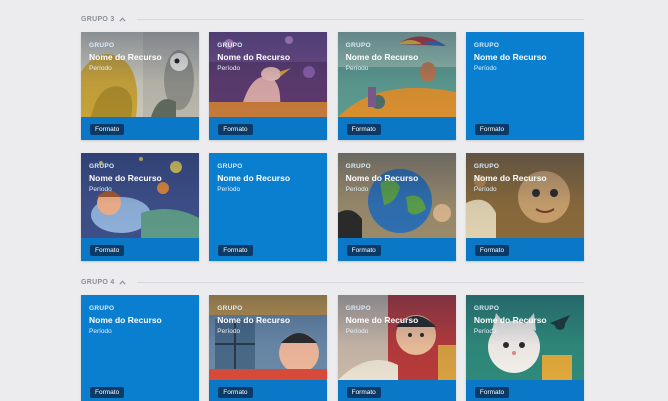 This screenshot has width=668, height=401. Describe the element at coordinates (98, 19) in the screenshot. I see `group-title: GRUPO 3` at that location.